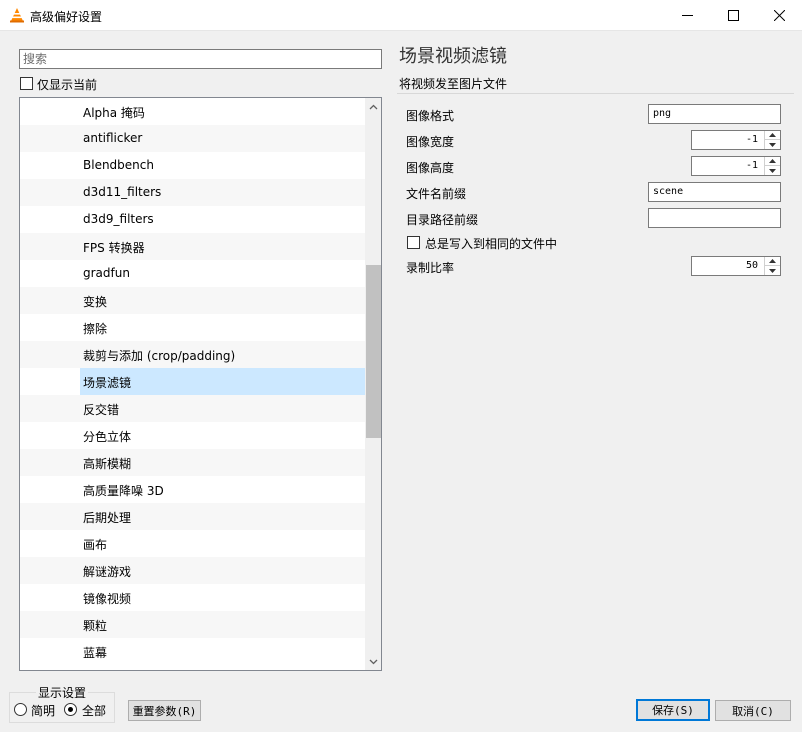 The width and height of the screenshot is (802, 732). What do you see at coordinates (66, 17) in the screenshot?
I see `window-title: 高级偏好设置` at bounding box center [66, 17].